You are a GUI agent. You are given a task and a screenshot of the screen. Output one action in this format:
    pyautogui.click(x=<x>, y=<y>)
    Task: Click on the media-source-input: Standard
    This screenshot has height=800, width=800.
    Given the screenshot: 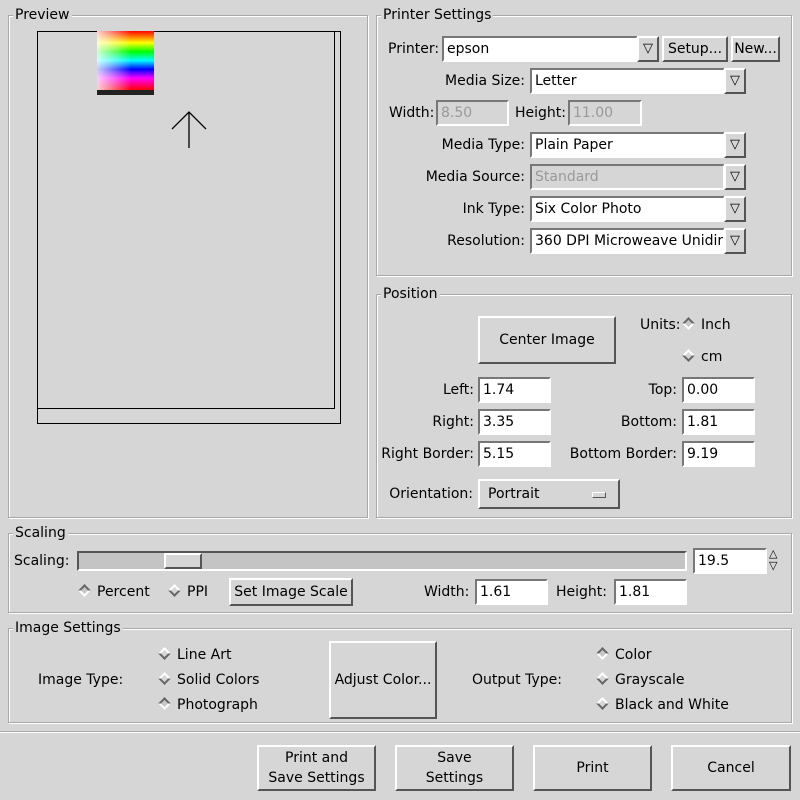 What is the action you would take?
    pyautogui.click(x=627, y=177)
    